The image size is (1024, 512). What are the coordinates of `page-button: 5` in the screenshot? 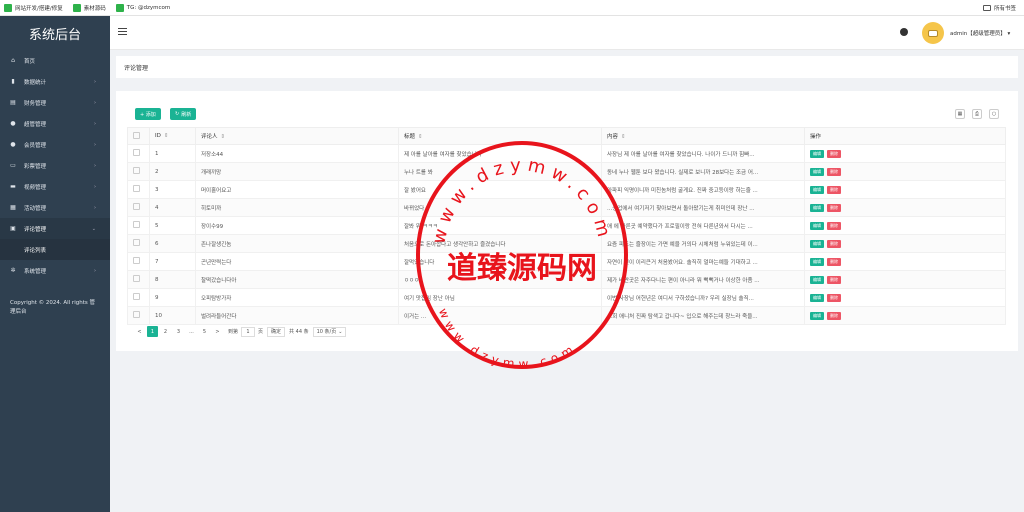 It's located at (204, 331).